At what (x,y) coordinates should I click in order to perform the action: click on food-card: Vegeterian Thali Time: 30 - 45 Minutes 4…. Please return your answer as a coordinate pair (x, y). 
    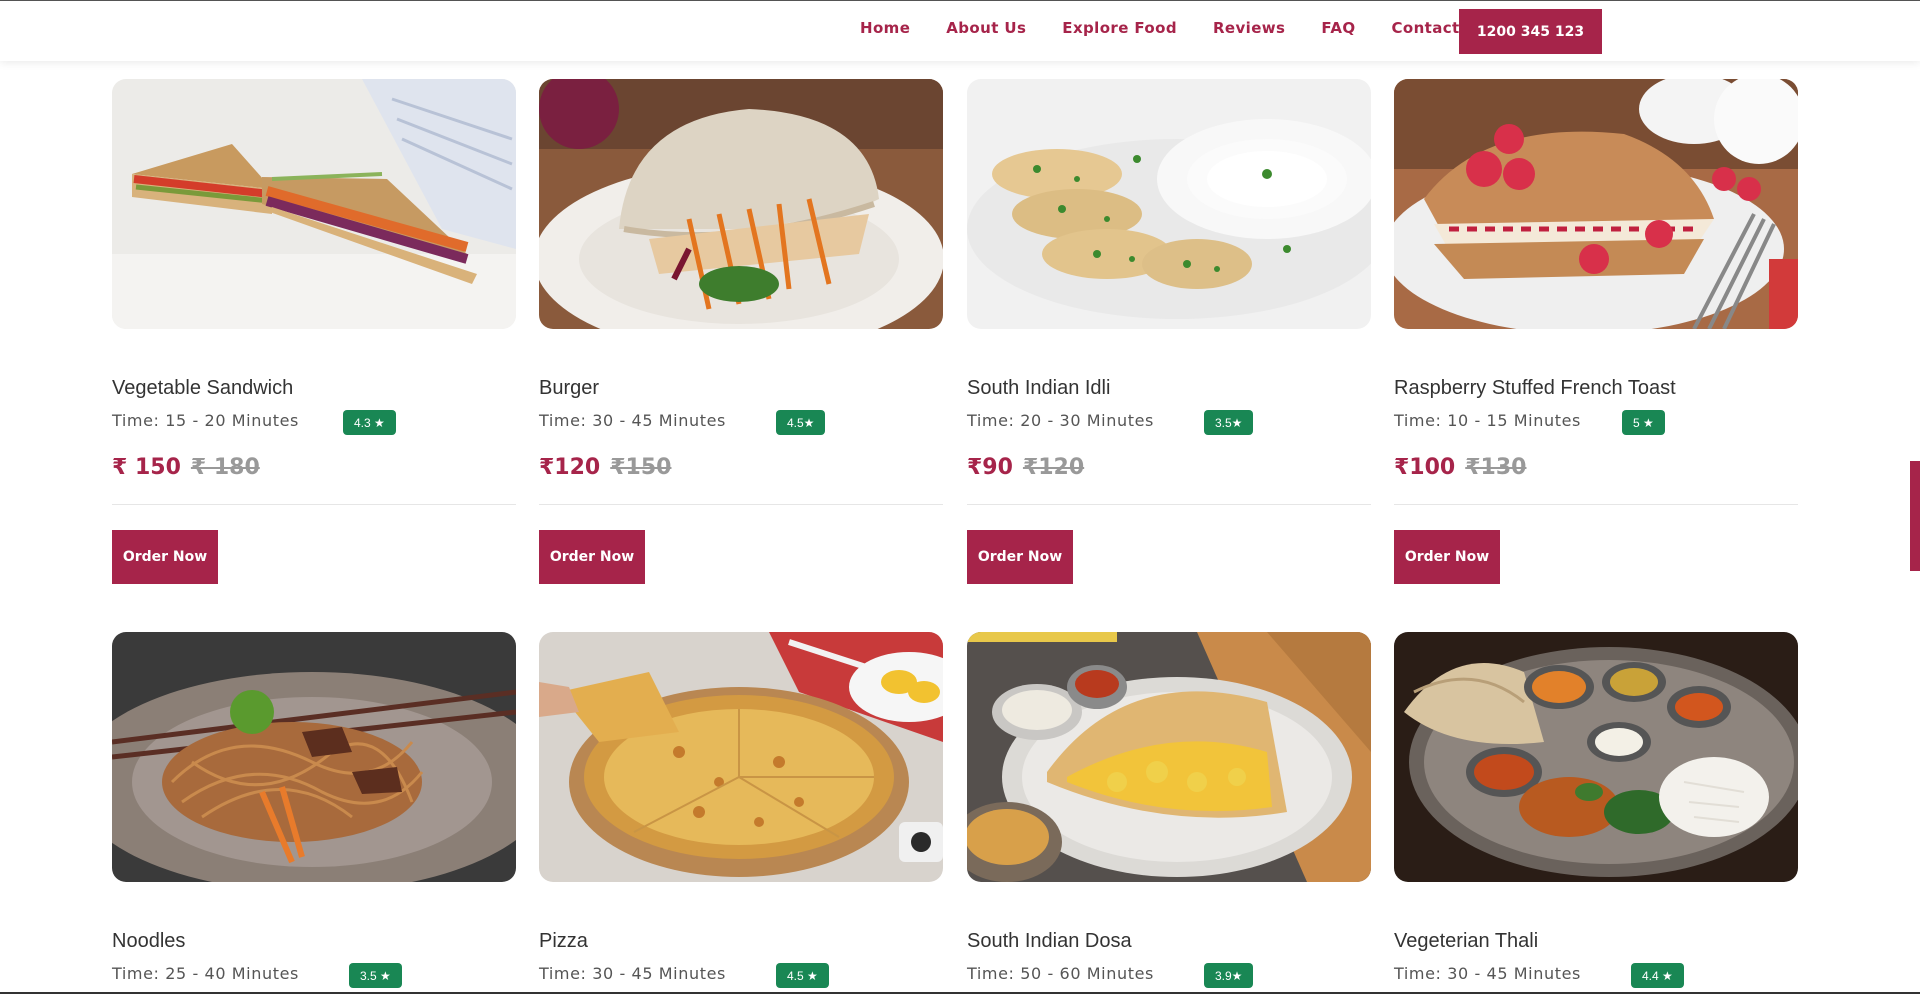
    Looking at the image, I should click on (1596, 810).